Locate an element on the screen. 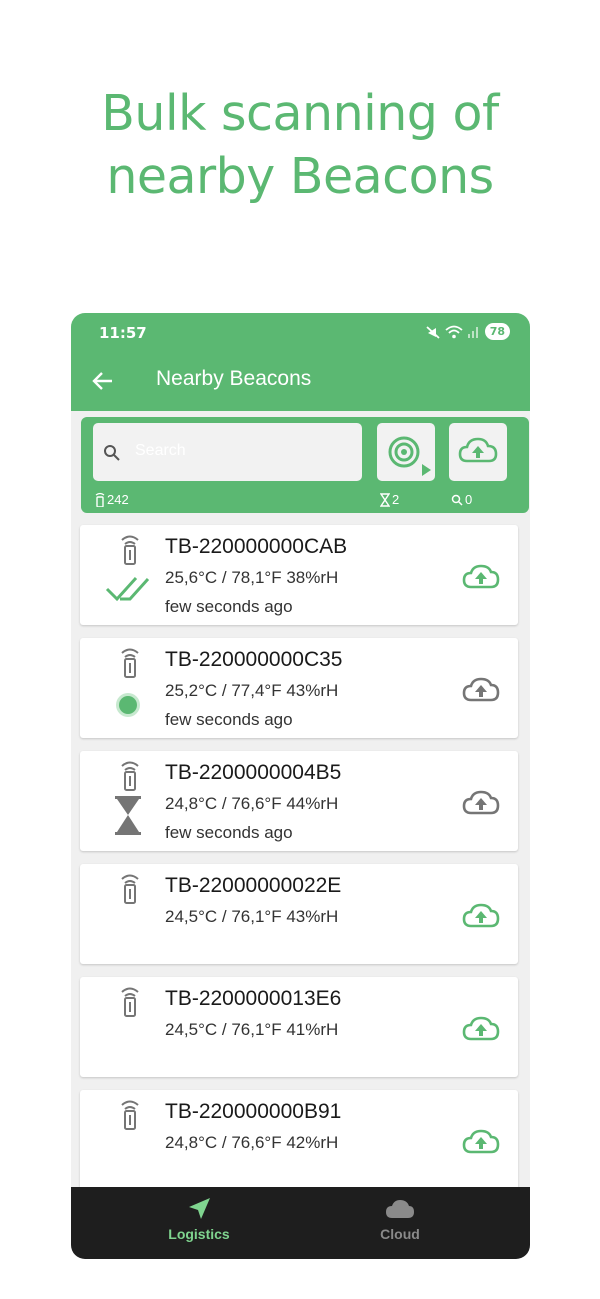  beacon-small-icon is located at coordinates (100, 499).